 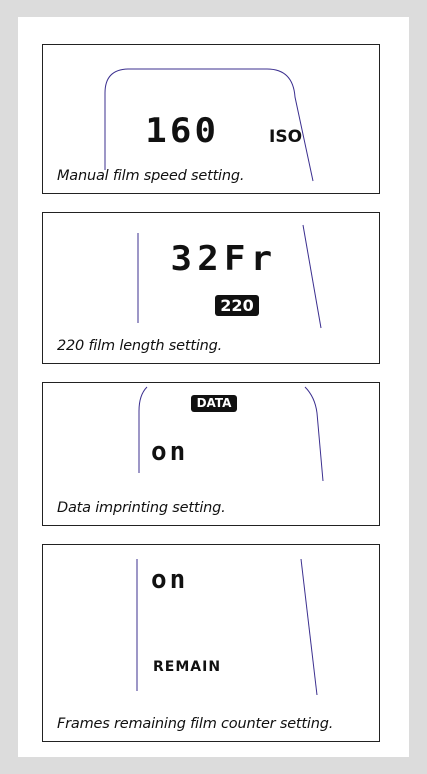 What do you see at coordinates (170, 452) in the screenshot?
I see `data-imprint-display: on` at bounding box center [170, 452].